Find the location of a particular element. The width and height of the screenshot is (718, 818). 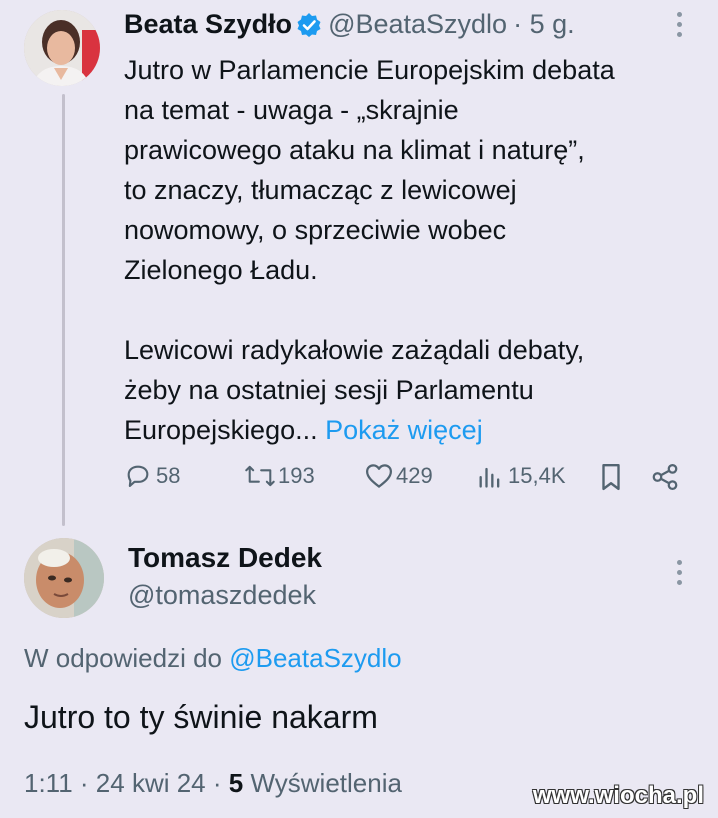

retweet-count: 193 is located at coordinates (296, 475).